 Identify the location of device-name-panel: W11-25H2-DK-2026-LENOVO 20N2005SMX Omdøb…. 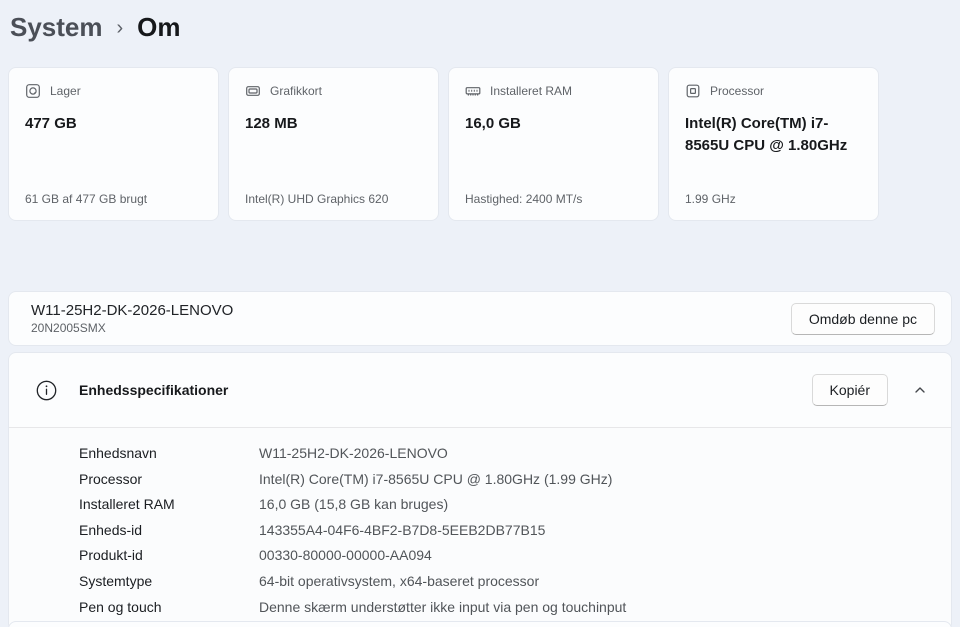
(480, 318).